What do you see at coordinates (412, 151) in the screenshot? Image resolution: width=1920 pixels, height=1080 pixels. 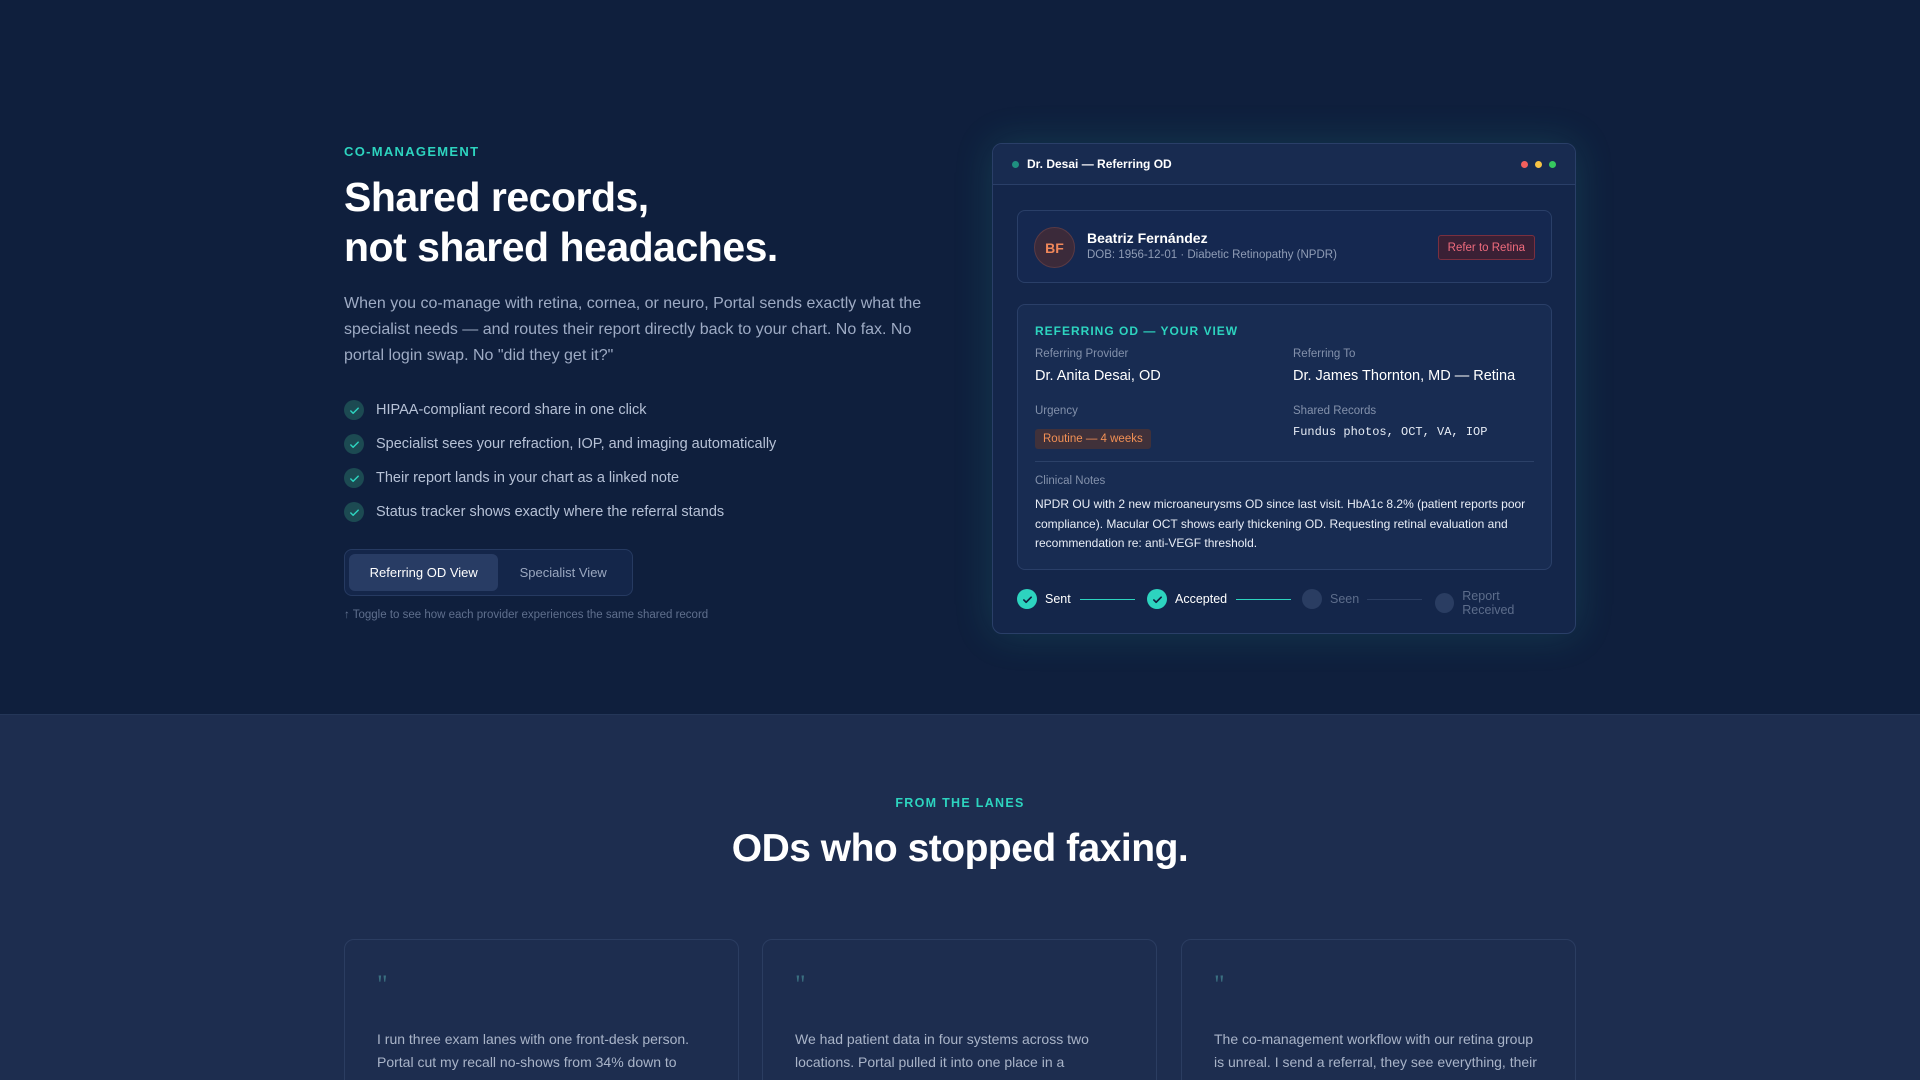 I see `section-eyebrow: CO-MANAGEMENT` at bounding box center [412, 151].